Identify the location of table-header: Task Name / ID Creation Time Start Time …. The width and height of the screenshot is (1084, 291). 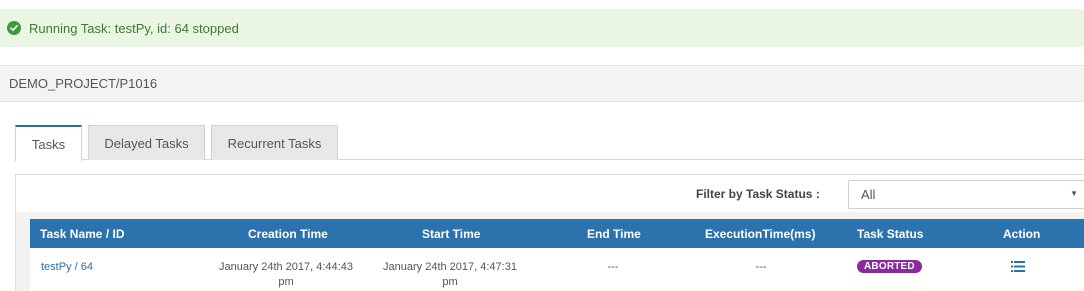
(557, 233).